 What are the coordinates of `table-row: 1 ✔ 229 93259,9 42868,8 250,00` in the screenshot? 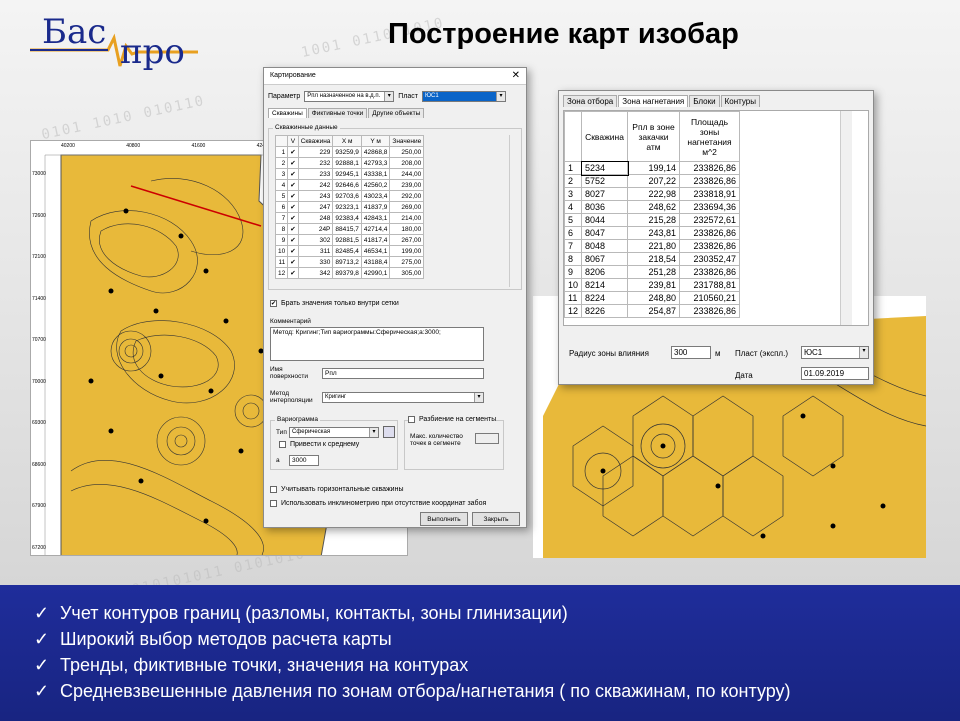 It's located at (350, 152).